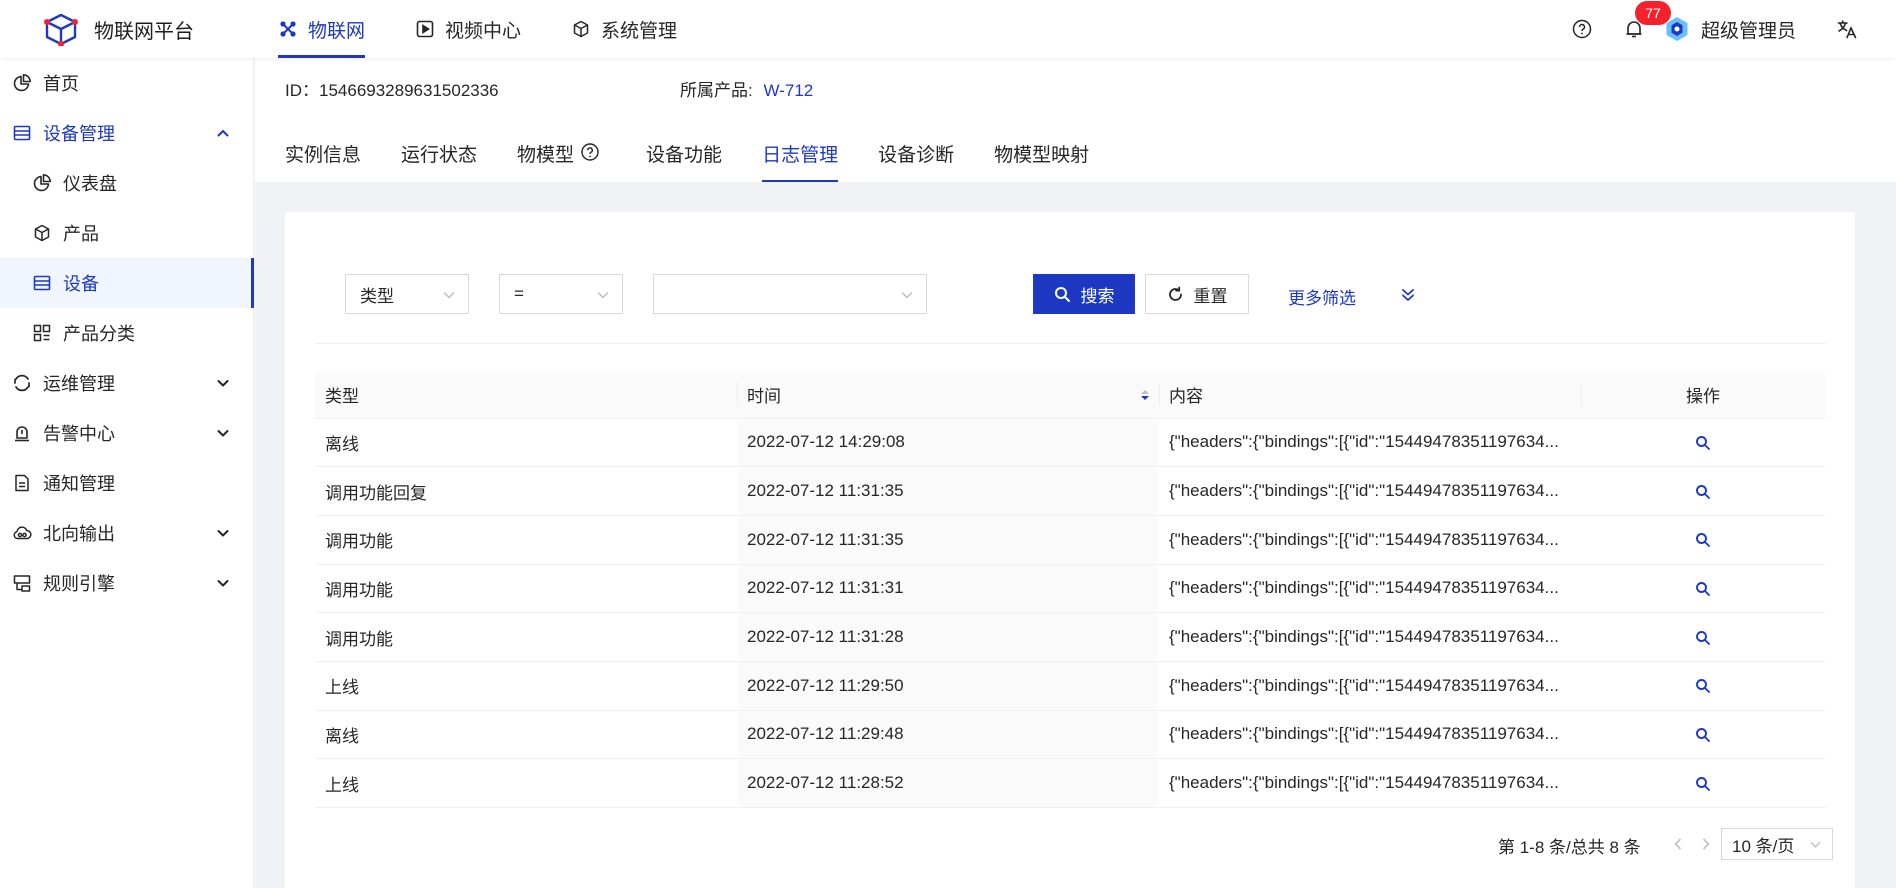  What do you see at coordinates (684, 155) in the screenshot?
I see `tab-label: 设备功能` at bounding box center [684, 155].